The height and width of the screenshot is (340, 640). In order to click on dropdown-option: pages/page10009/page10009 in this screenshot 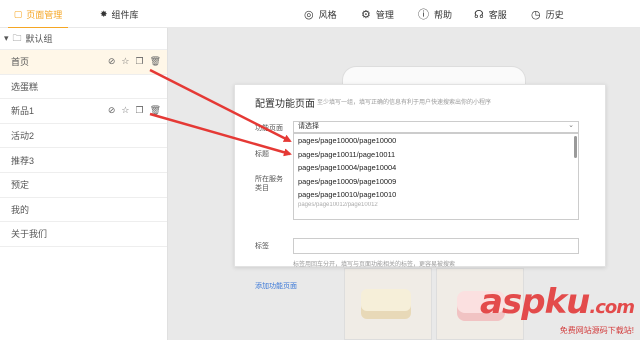, I will do `click(436, 182)`.